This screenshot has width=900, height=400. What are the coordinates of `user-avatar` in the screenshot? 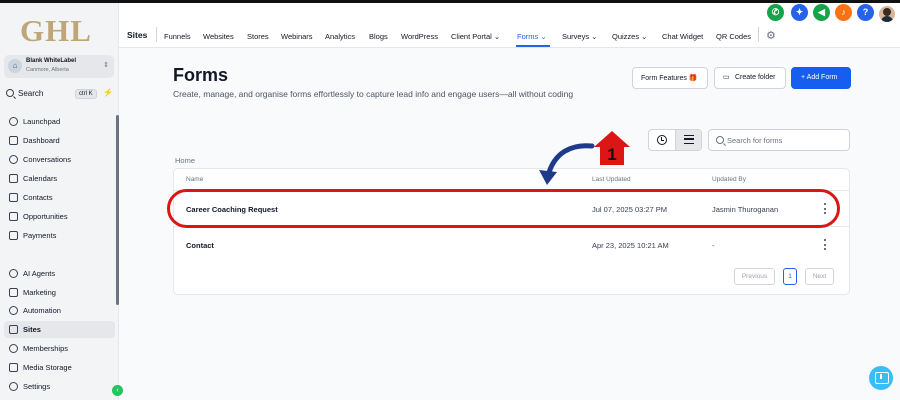 It's located at (887, 14).